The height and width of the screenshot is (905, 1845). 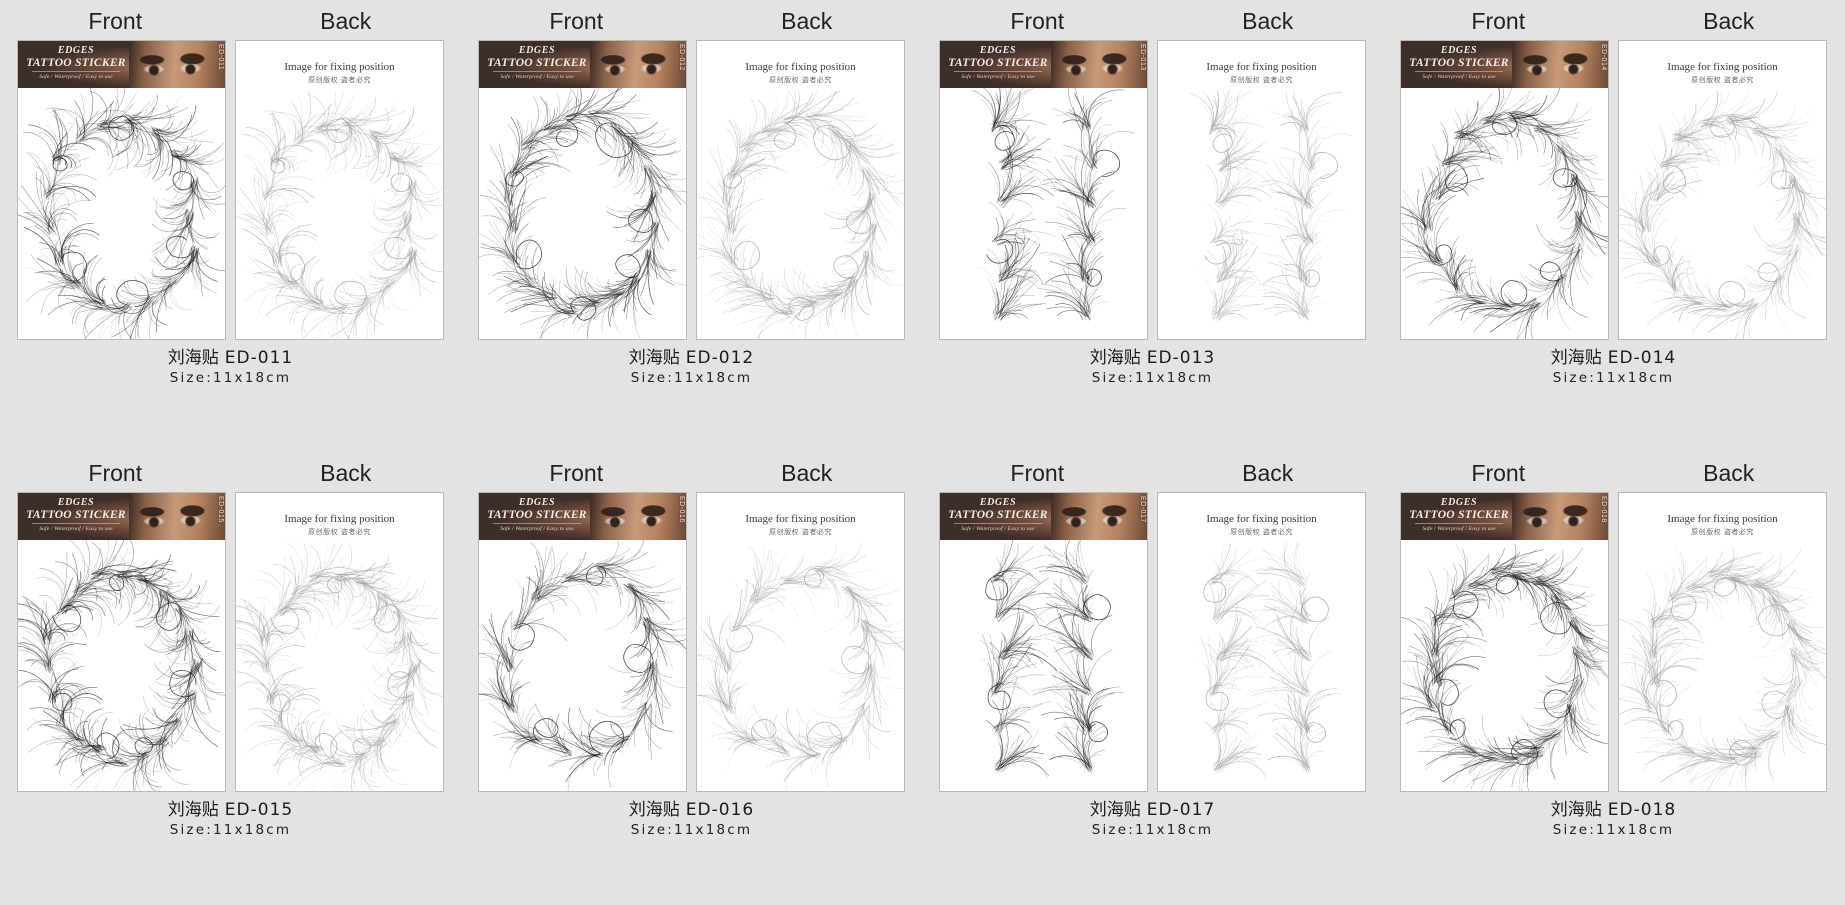 What do you see at coordinates (1642, 810) in the screenshot?
I see `product-code: ED-018` at bounding box center [1642, 810].